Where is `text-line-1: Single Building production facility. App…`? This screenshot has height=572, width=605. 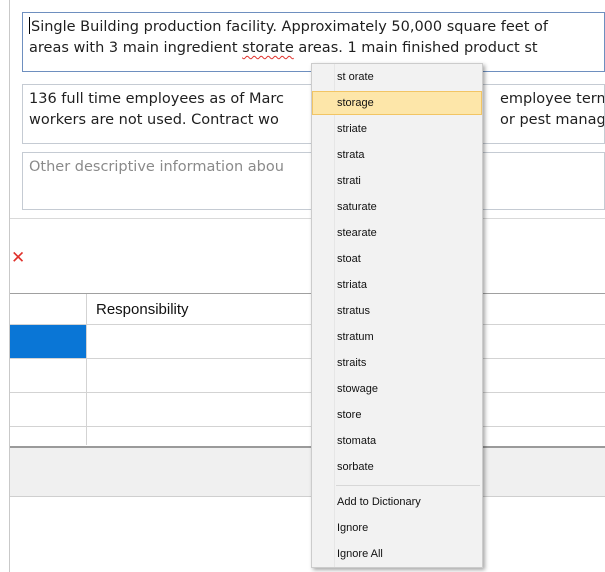
text-line-1: Single Building production facility. App… is located at coordinates (288, 26).